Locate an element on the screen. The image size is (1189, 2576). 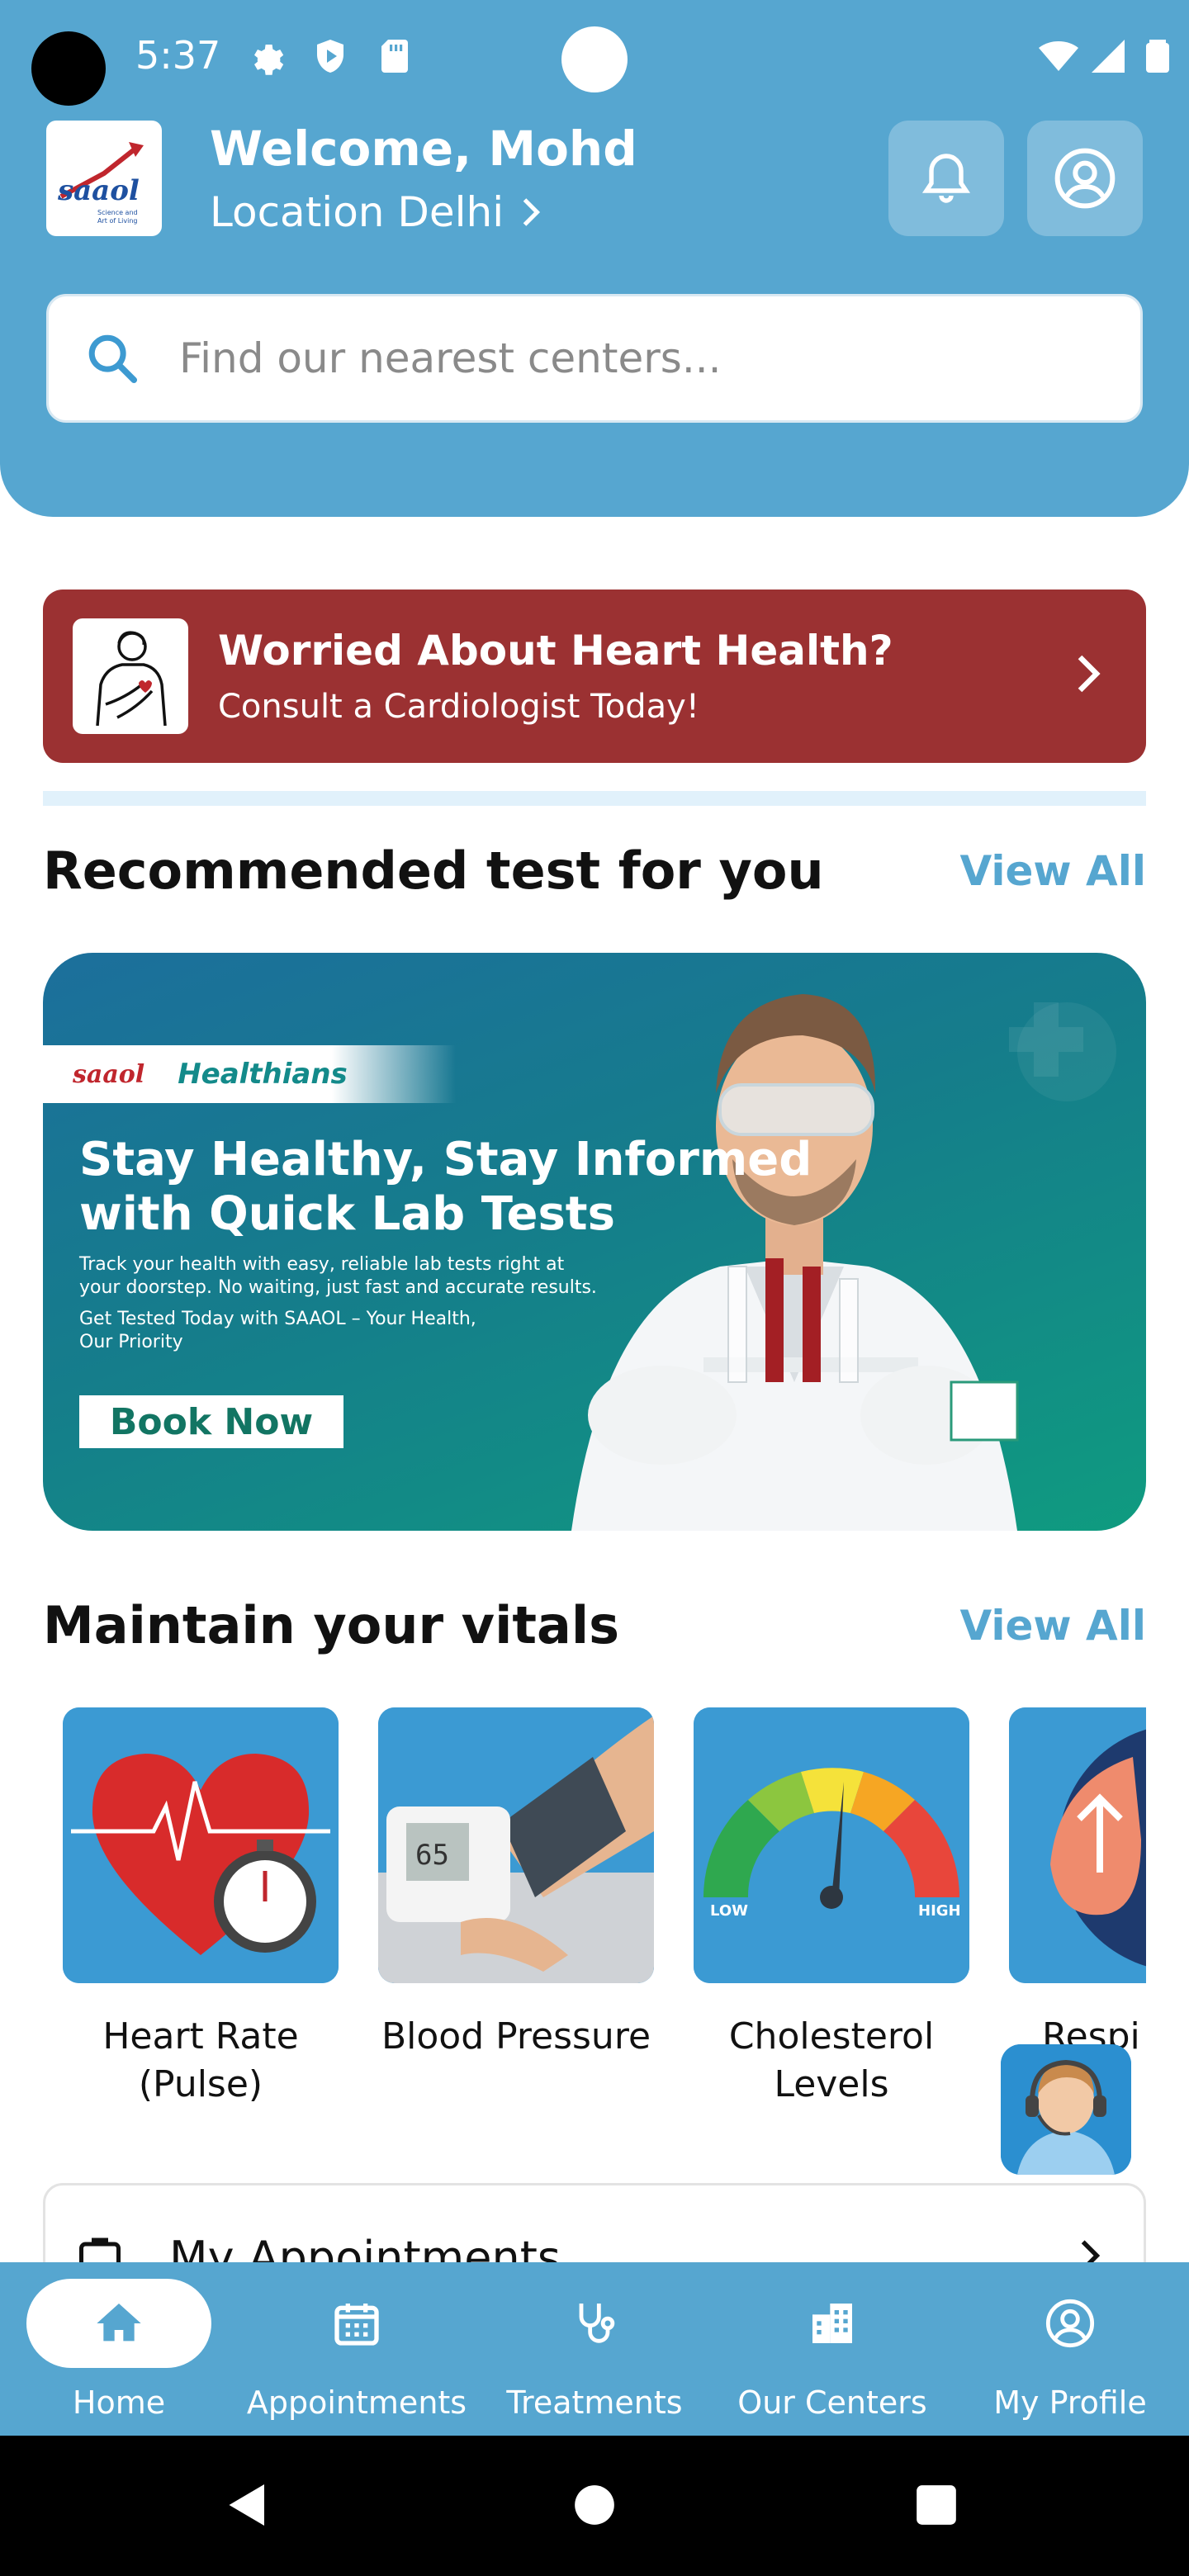
location-text: Location Delhi is located at coordinates (357, 212).